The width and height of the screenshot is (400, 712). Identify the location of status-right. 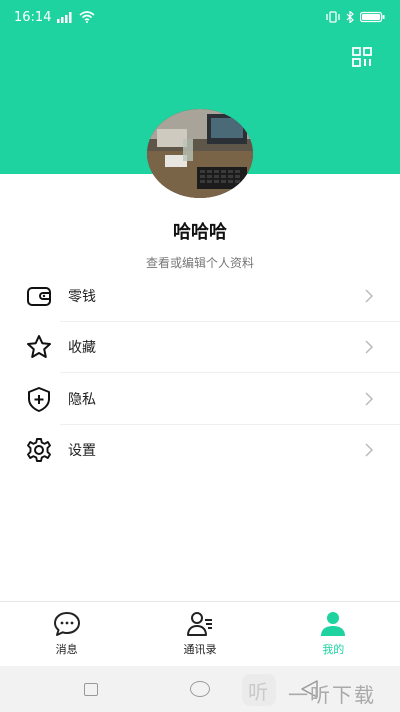
(356, 17).